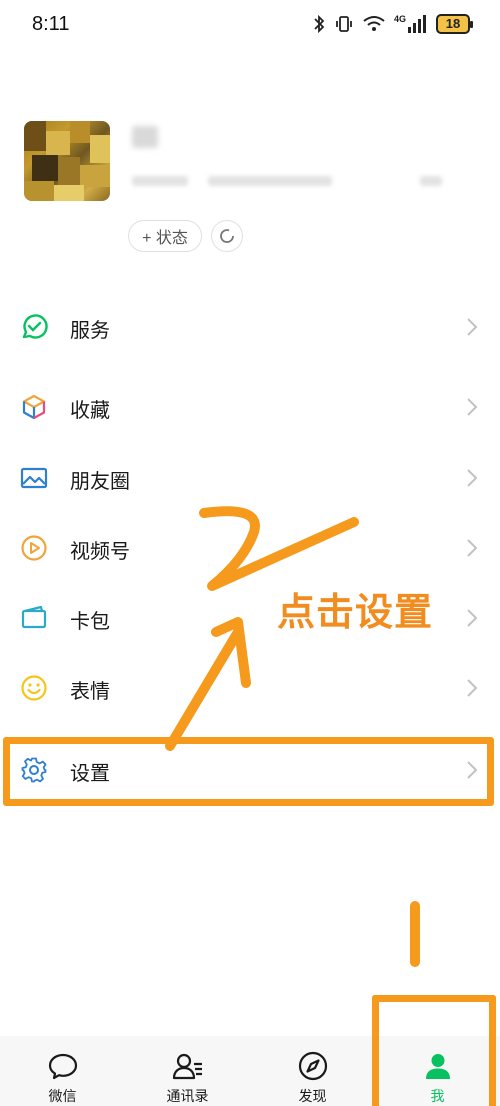 The width and height of the screenshot is (500, 1106). I want to click on refresh-icon, so click(227, 236).